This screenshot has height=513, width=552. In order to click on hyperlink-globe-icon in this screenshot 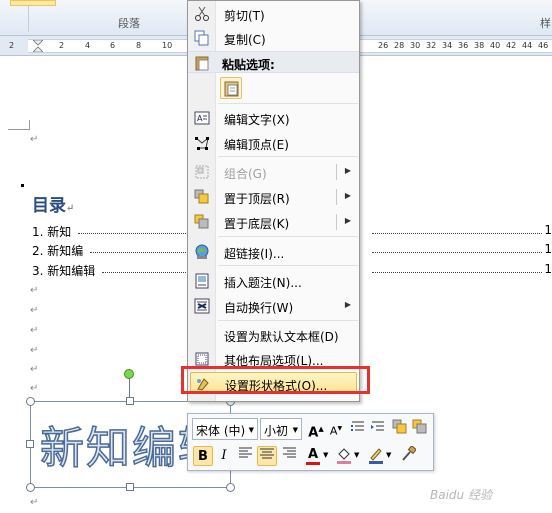, I will do `click(202, 251)`.